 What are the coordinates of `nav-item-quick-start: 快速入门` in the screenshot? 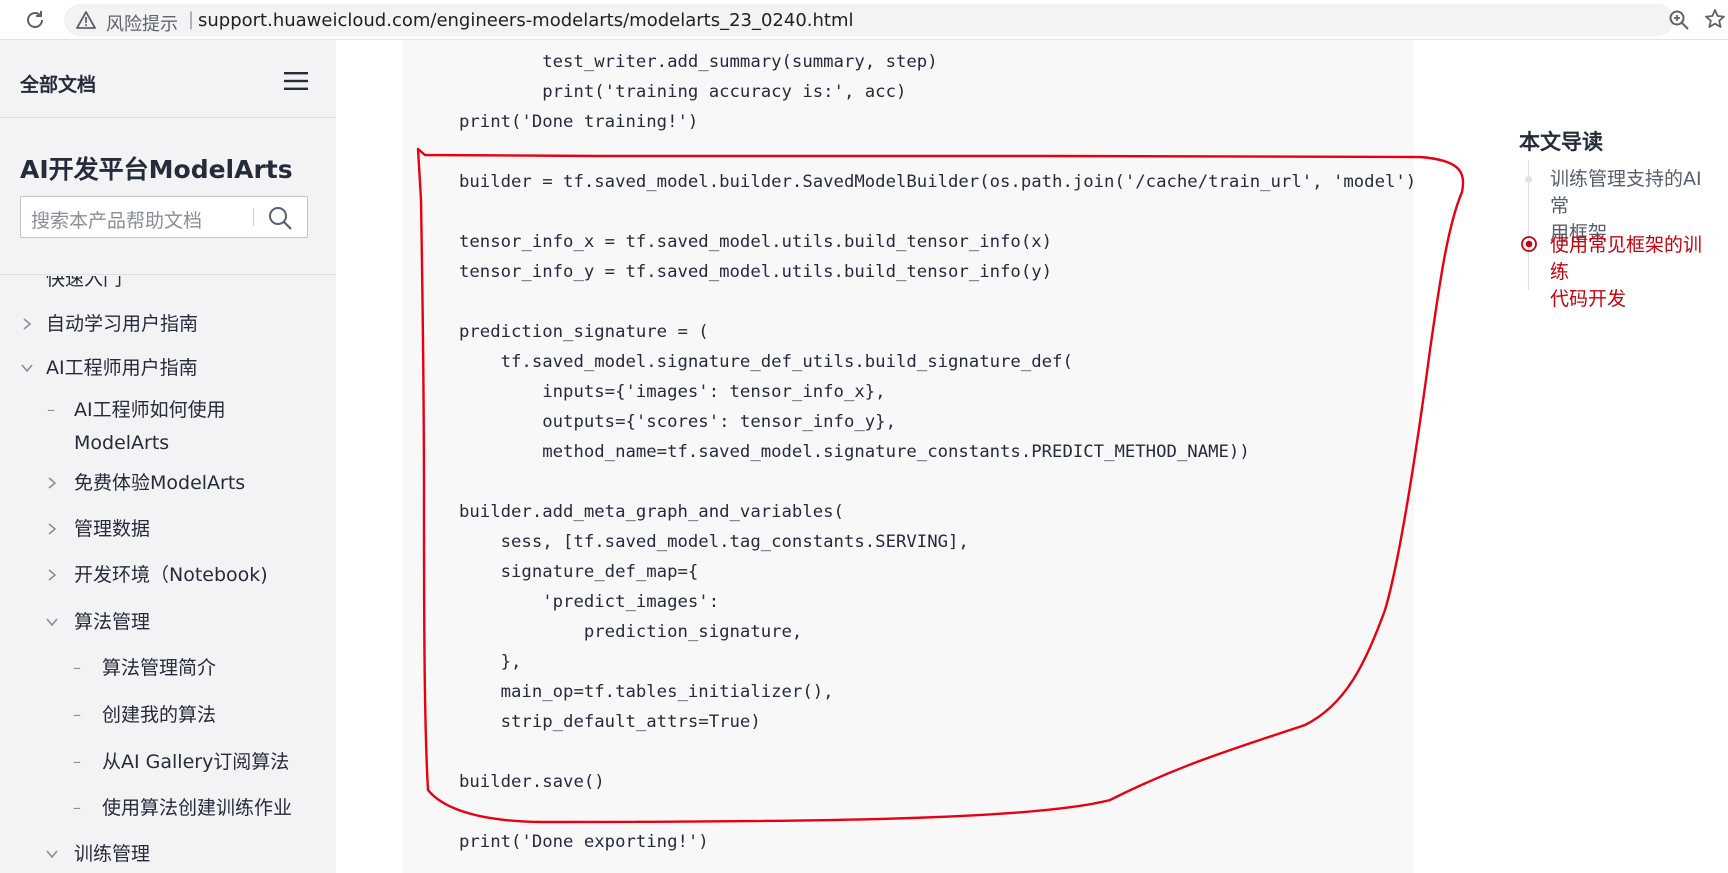 It's located at (84, 286).